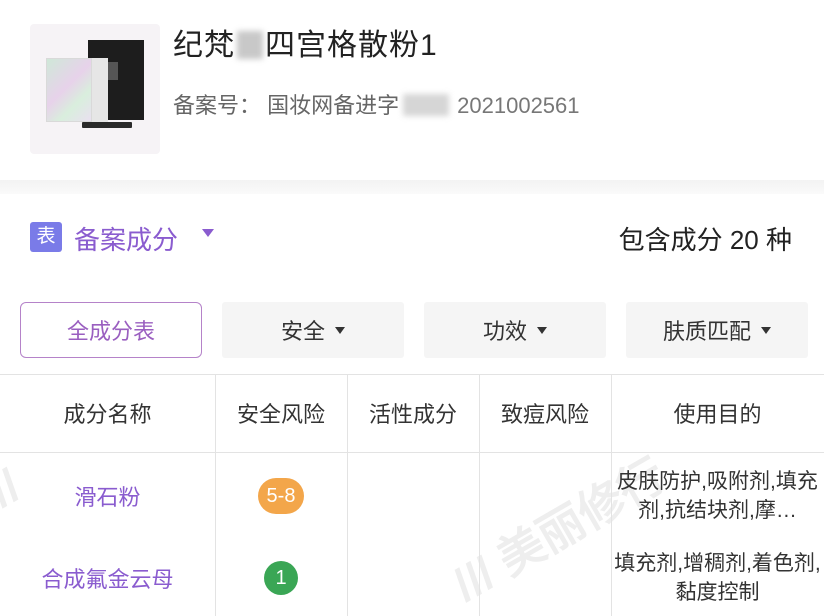 The height and width of the screenshot is (616, 824). I want to click on safety-risk-cell: 1, so click(281, 578).